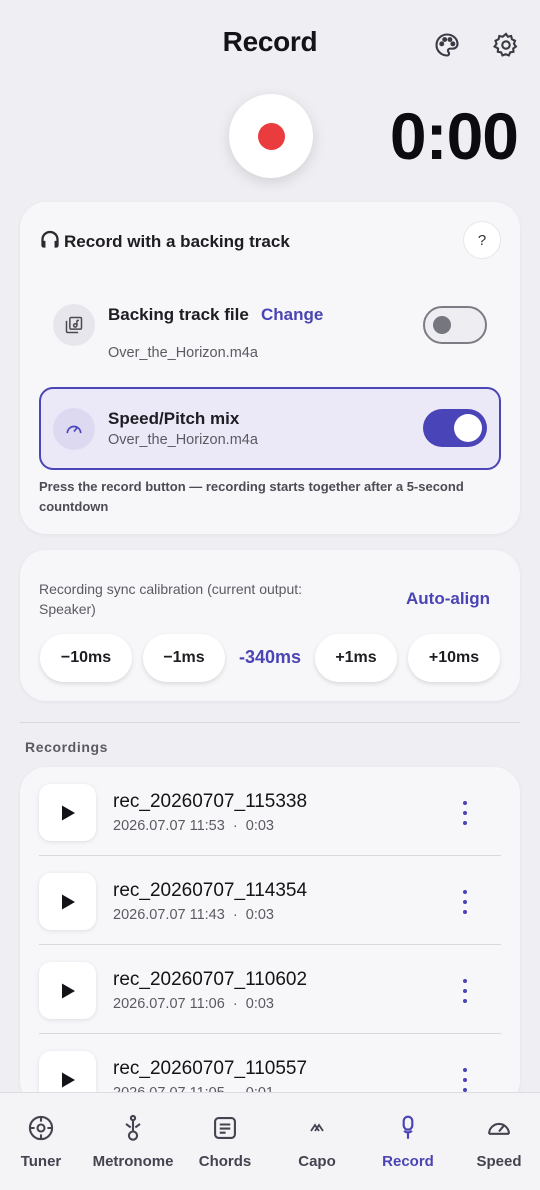 The height and width of the screenshot is (1190, 540). Describe the element at coordinates (270, 657) in the screenshot. I see `calibration-offset-value: -340ms` at that location.